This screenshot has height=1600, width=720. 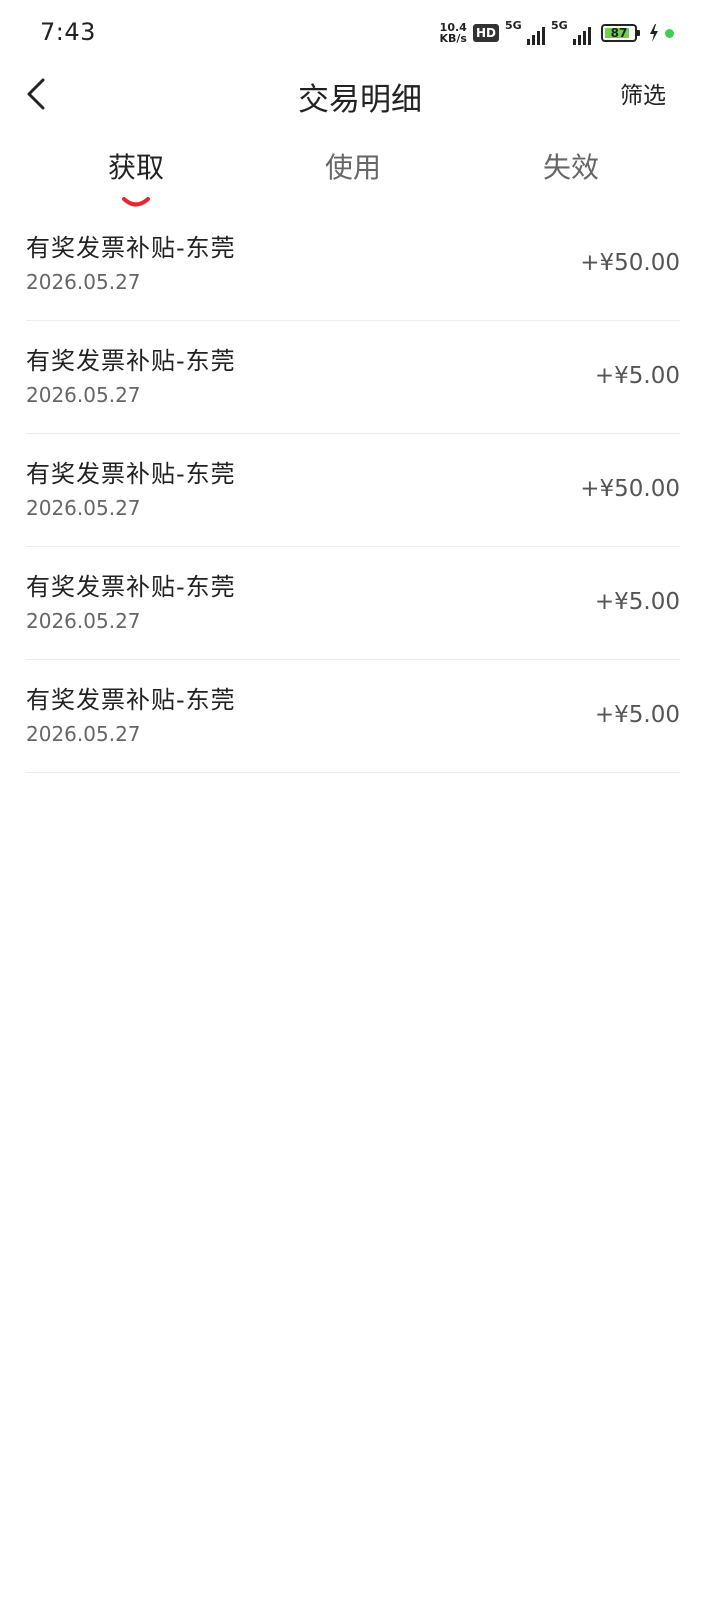 What do you see at coordinates (360, 33) in the screenshot?
I see `status-bar: 7:43 10.4 KB/s HD 5G 5G 87` at bounding box center [360, 33].